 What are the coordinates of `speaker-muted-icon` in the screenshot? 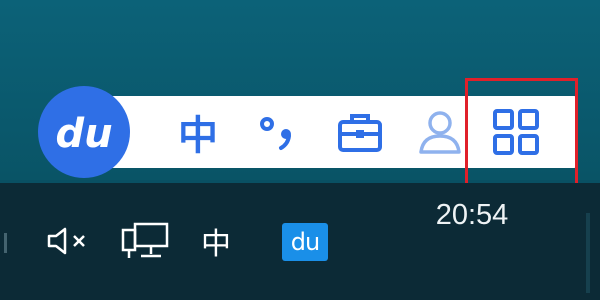 It's located at (66, 241).